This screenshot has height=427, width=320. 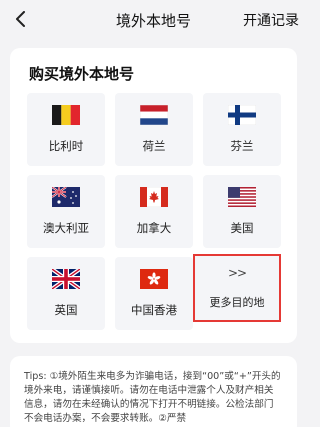 What do you see at coordinates (66, 129) in the screenshot?
I see `country-tile-belgium: 比利时` at bounding box center [66, 129].